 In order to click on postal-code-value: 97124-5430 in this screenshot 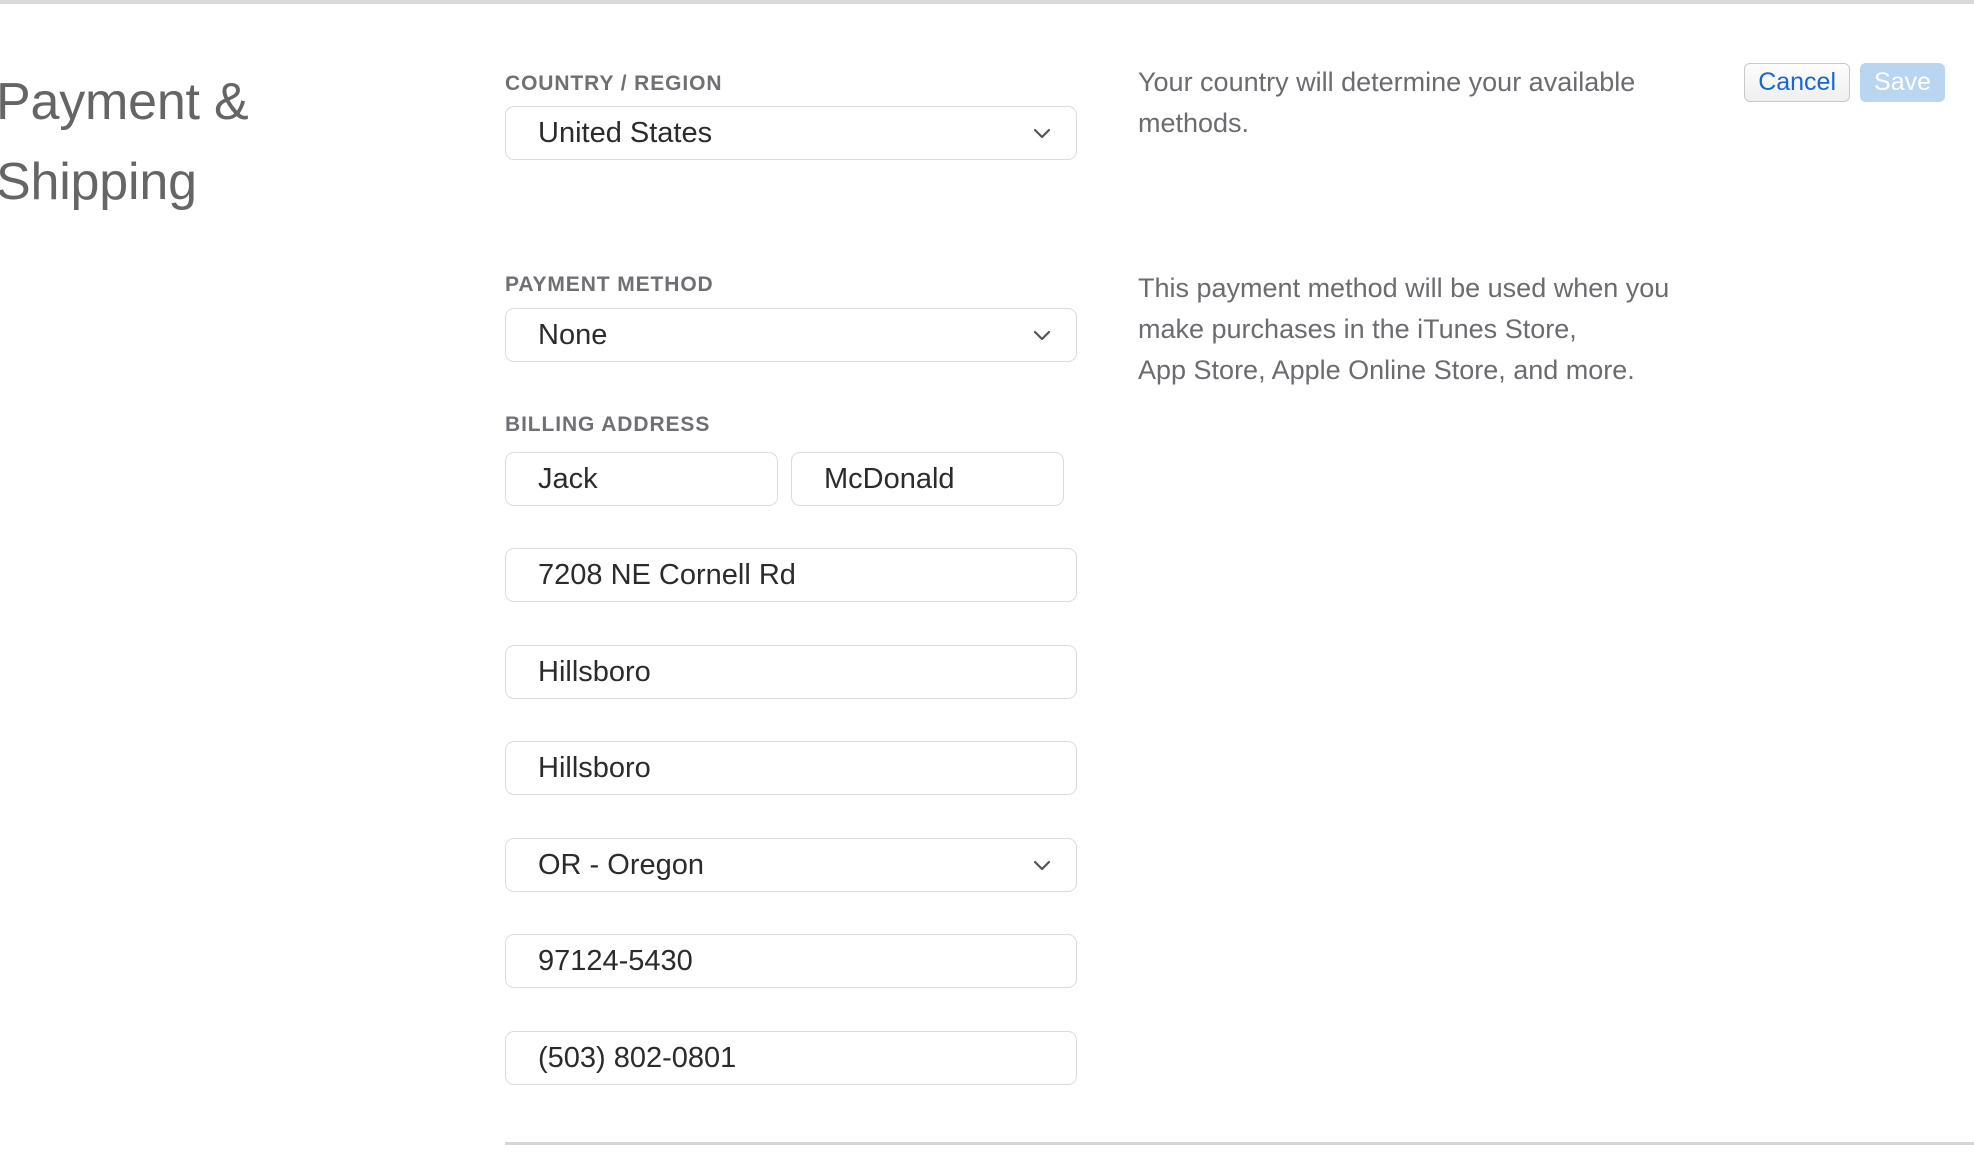, I will do `click(615, 960)`.